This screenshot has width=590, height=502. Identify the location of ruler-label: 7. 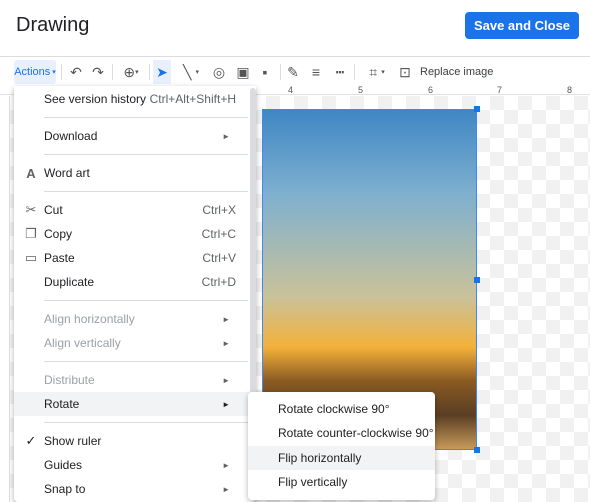
(500, 90).